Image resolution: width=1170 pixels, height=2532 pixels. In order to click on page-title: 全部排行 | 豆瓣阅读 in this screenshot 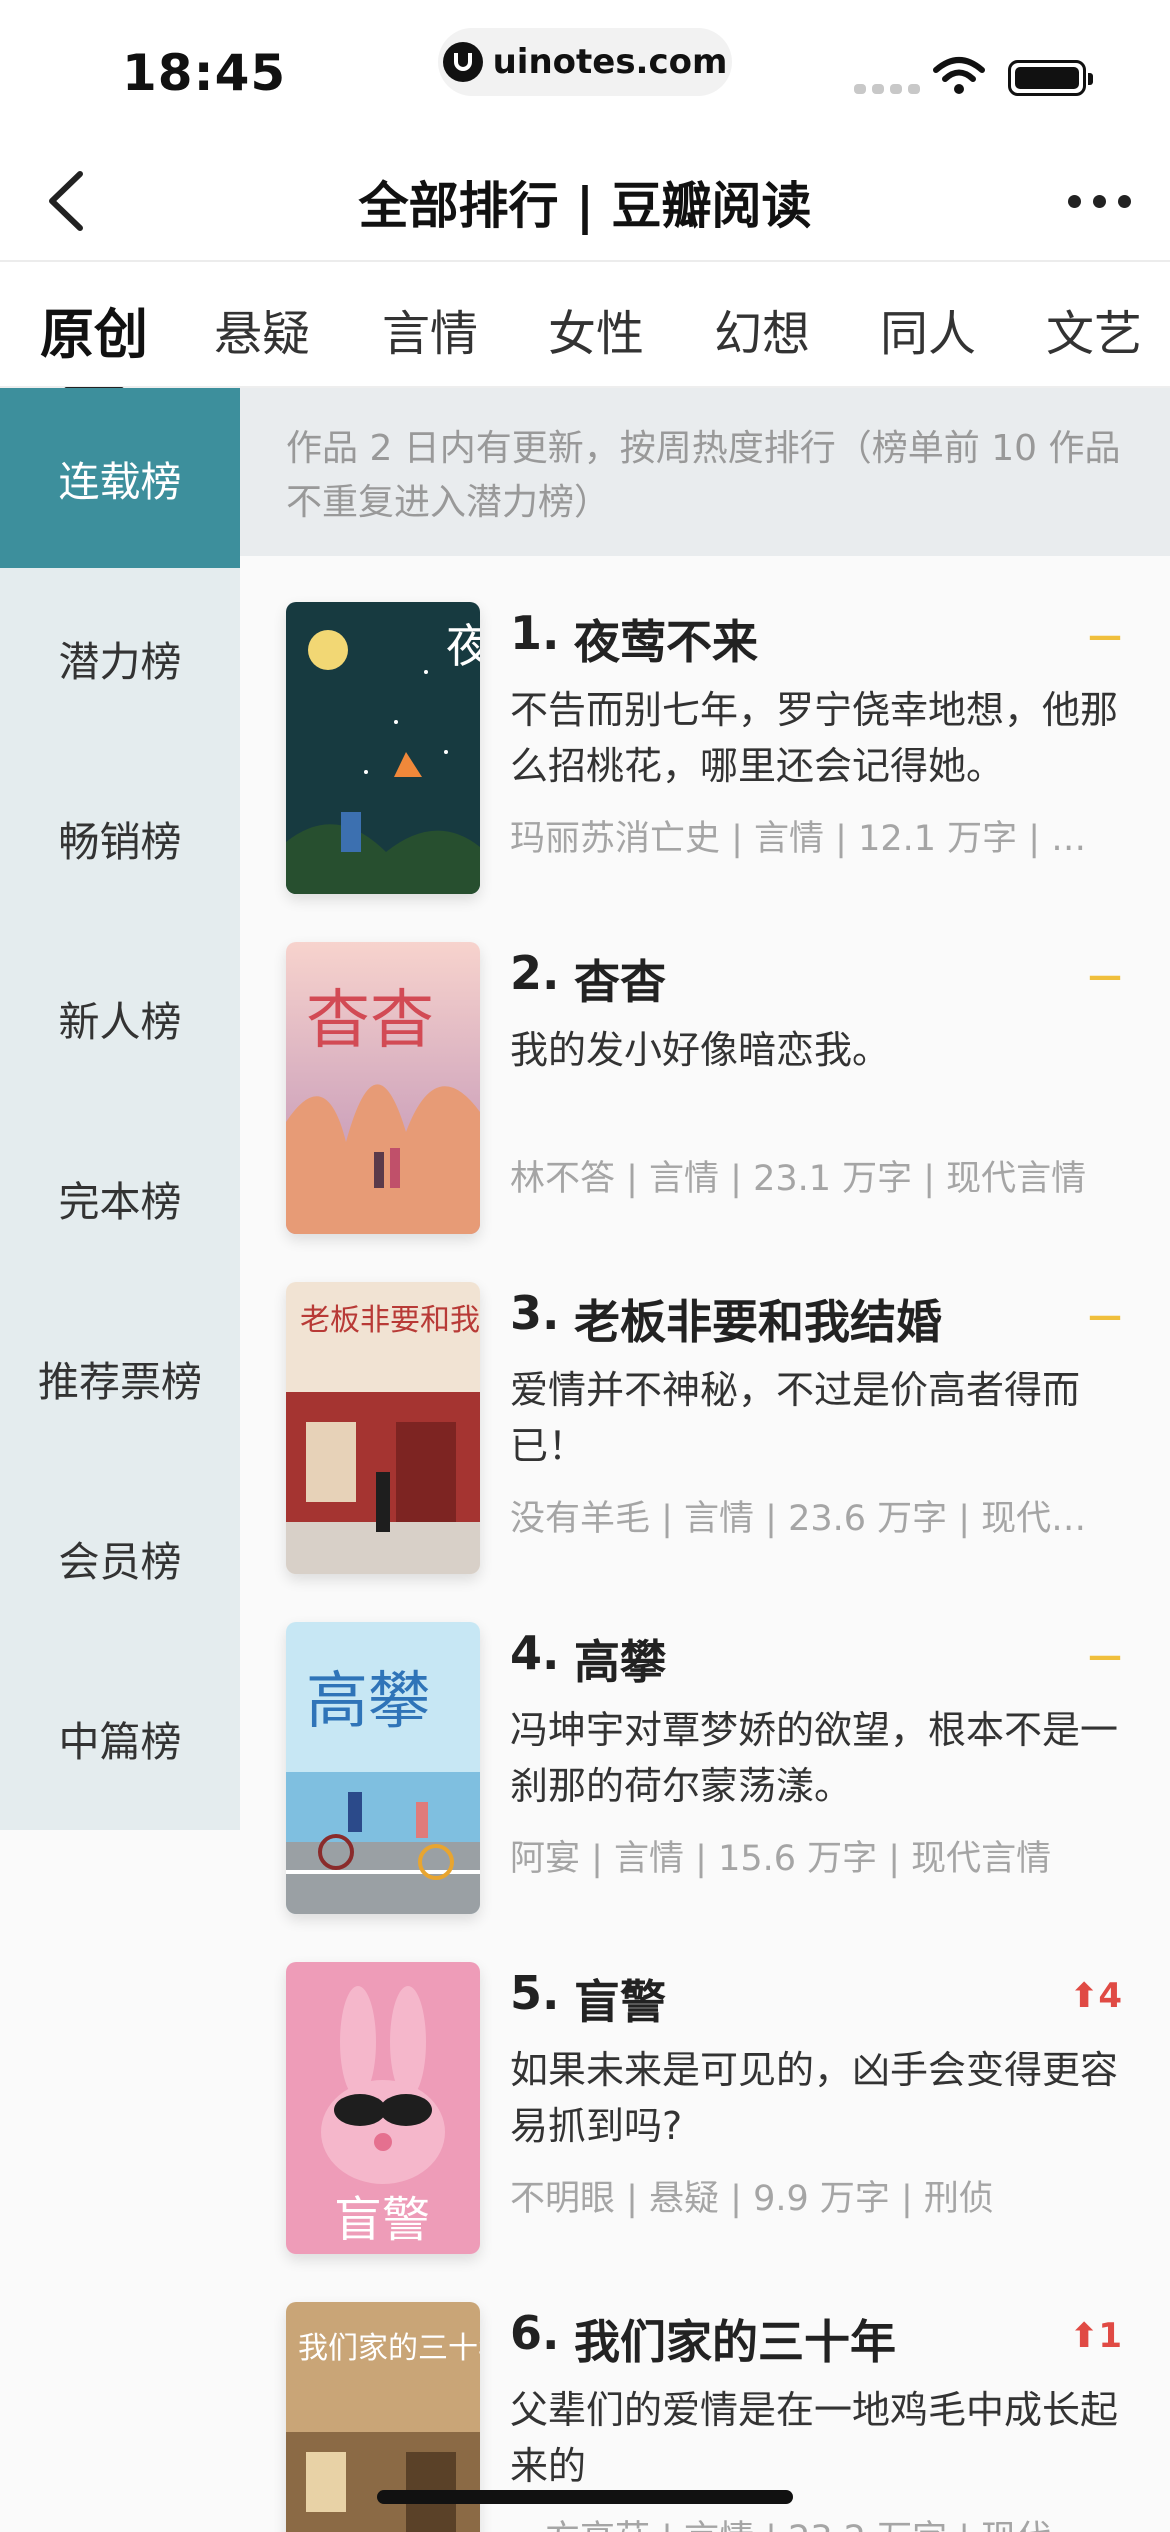, I will do `click(585, 206)`.